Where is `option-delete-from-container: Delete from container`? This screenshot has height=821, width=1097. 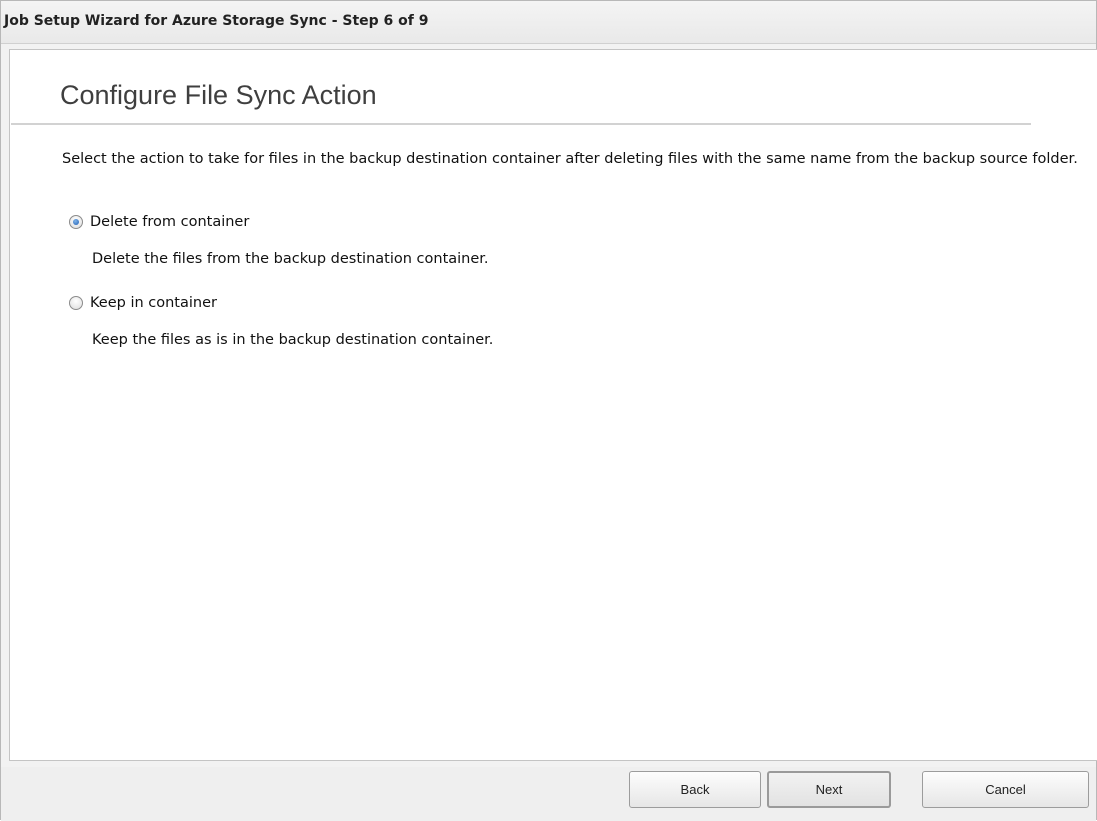 option-delete-from-container: Delete from container is located at coordinates (159, 222).